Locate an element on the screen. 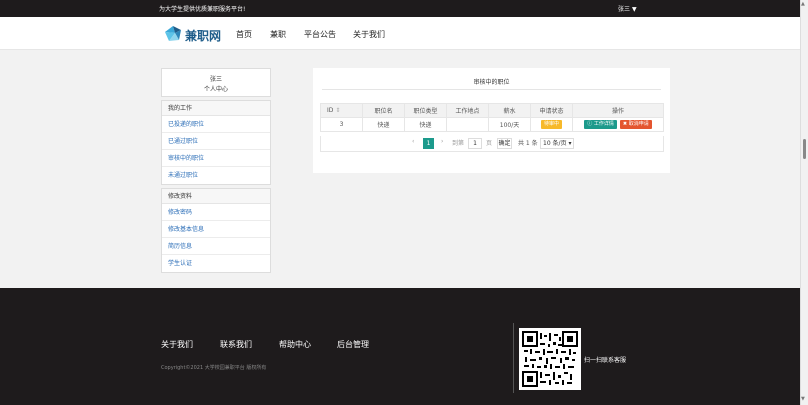  column-header-location: 工作地点 is located at coordinates (467, 110).